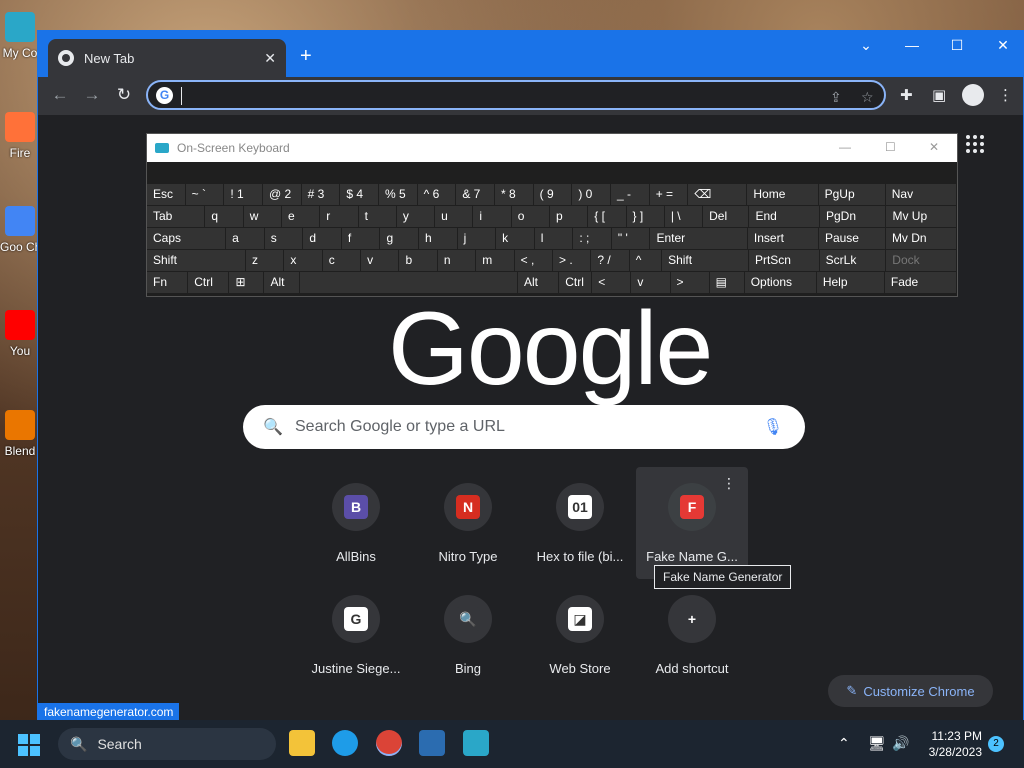 This screenshot has width=1024, height=768. What do you see at coordinates (167, 58) in the screenshot?
I see `tab-new-tab: New Tab ✕` at bounding box center [167, 58].